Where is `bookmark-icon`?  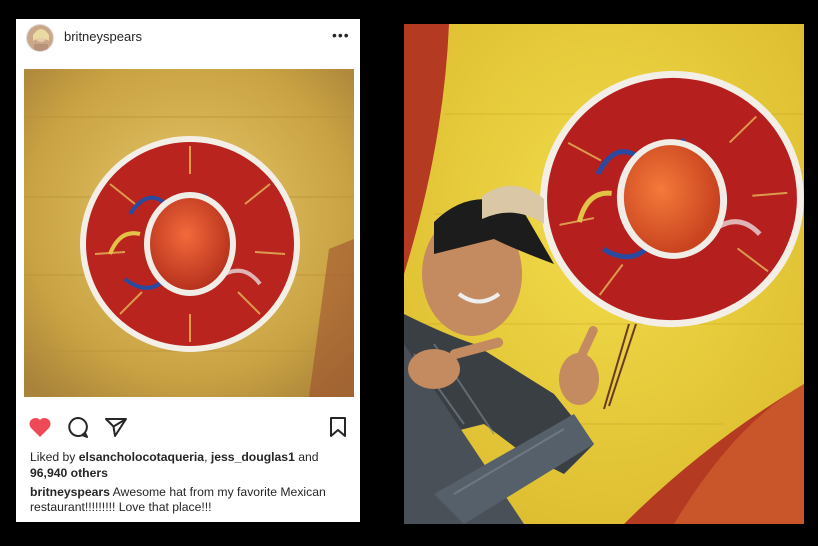
bookmark-icon is located at coordinates (338, 427).